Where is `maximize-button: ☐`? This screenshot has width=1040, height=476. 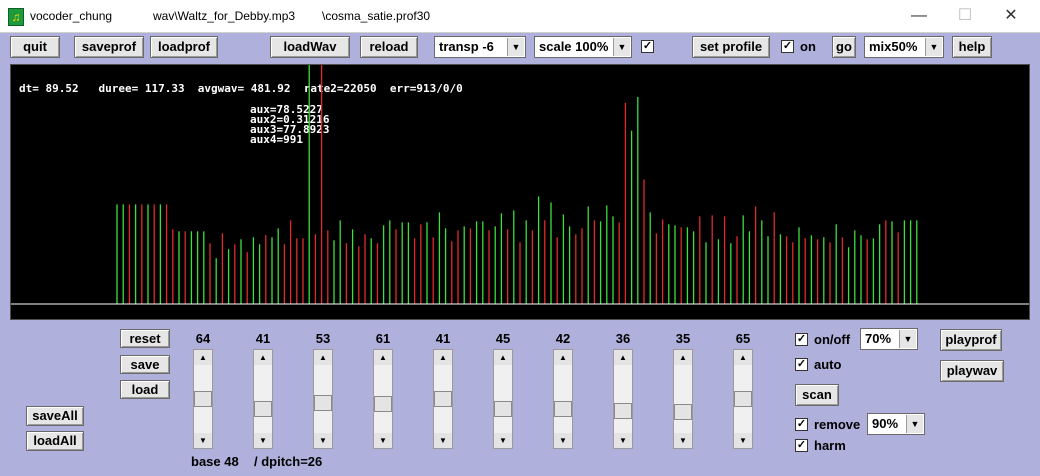
maximize-button: ☐ is located at coordinates (965, 16).